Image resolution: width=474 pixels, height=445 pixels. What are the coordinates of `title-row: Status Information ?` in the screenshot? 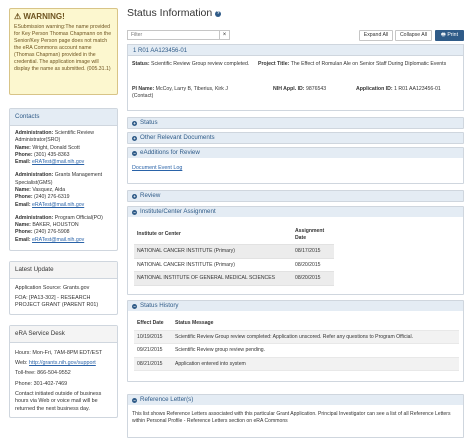 It's located at (295, 13).